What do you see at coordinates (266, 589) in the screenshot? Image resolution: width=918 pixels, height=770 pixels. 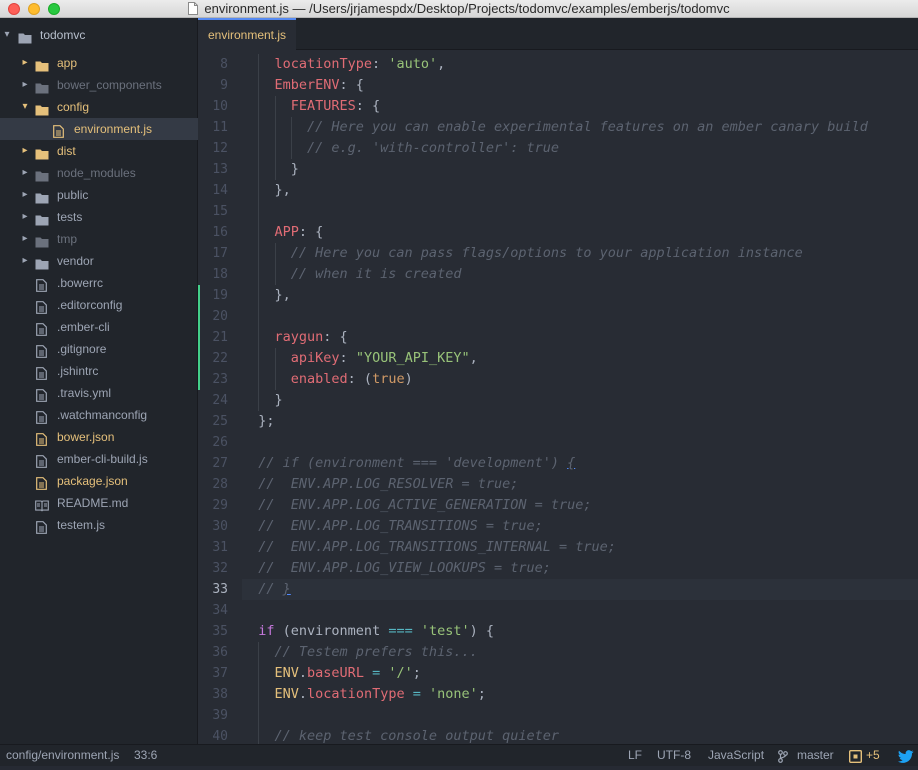 I see `code-line: // }` at bounding box center [266, 589].